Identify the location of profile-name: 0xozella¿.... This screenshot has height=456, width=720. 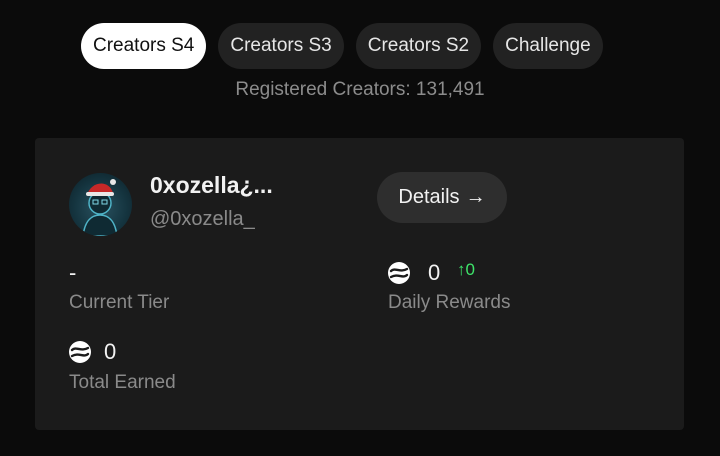
(211, 185).